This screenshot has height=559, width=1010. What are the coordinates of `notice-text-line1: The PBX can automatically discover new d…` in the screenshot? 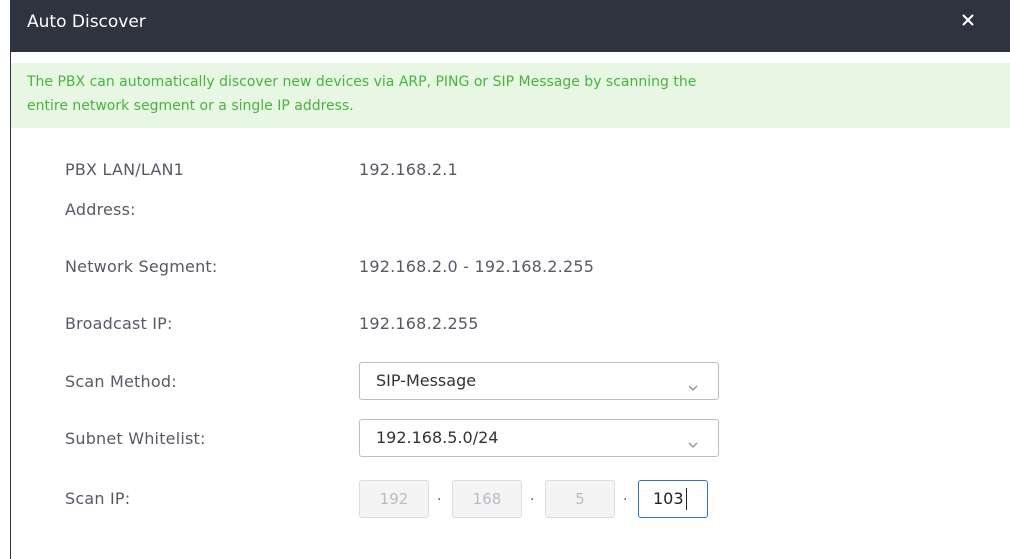 It's located at (362, 82).